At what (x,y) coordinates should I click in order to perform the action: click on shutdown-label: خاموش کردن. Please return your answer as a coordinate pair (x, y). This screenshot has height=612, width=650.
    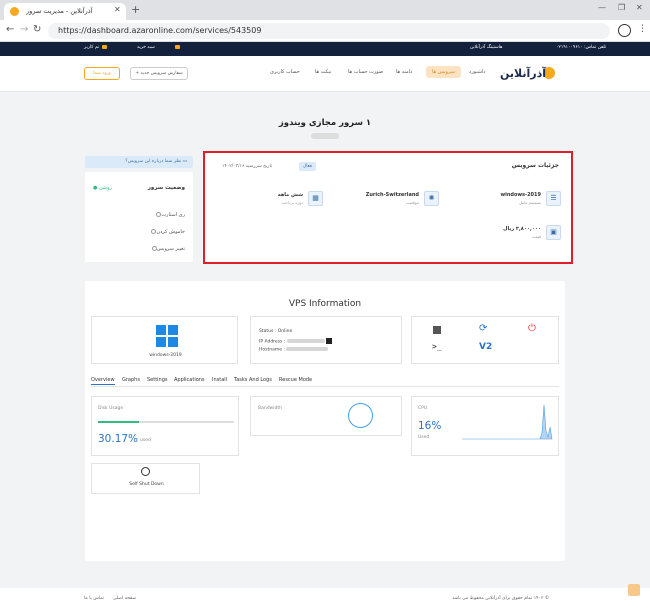
    Looking at the image, I should click on (170, 232).